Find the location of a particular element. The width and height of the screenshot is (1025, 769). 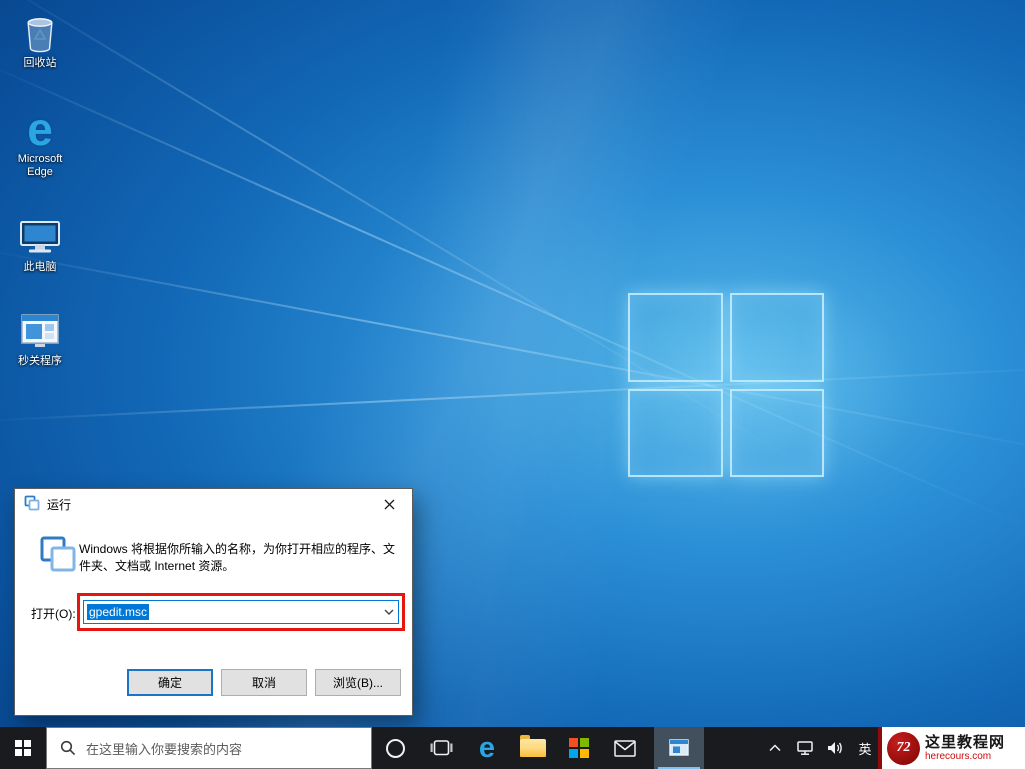

file-explorer-icon is located at coordinates (533, 746).